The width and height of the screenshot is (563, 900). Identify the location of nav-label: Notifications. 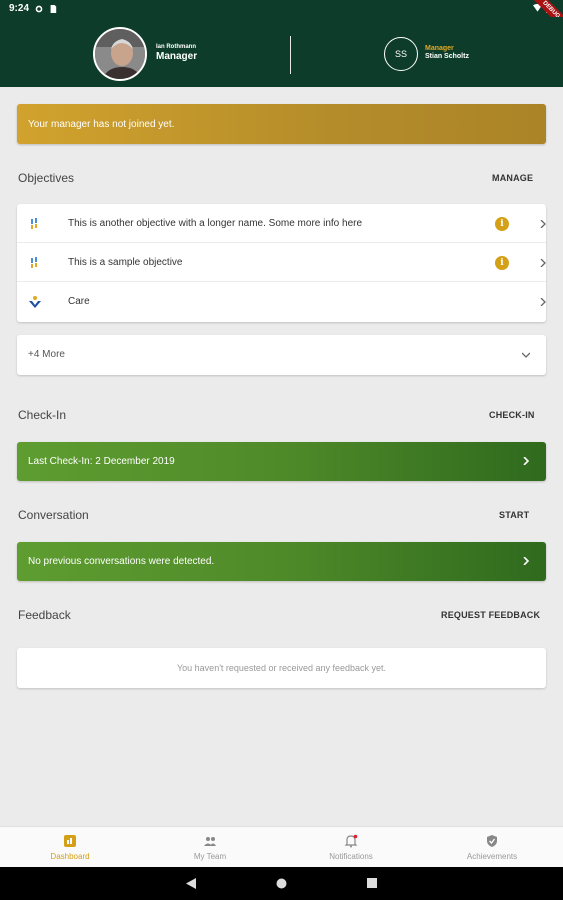
(351, 856).